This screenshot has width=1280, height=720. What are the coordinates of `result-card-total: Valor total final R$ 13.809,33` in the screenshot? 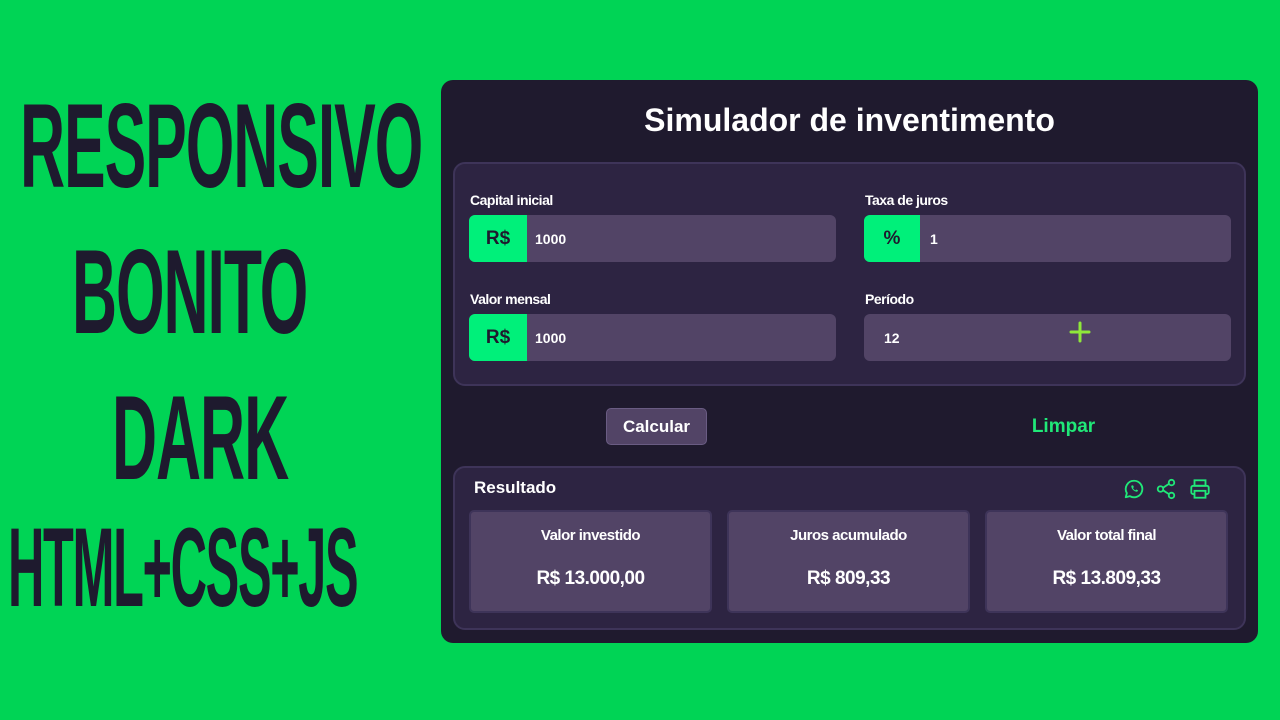 It's located at (1106, 561).